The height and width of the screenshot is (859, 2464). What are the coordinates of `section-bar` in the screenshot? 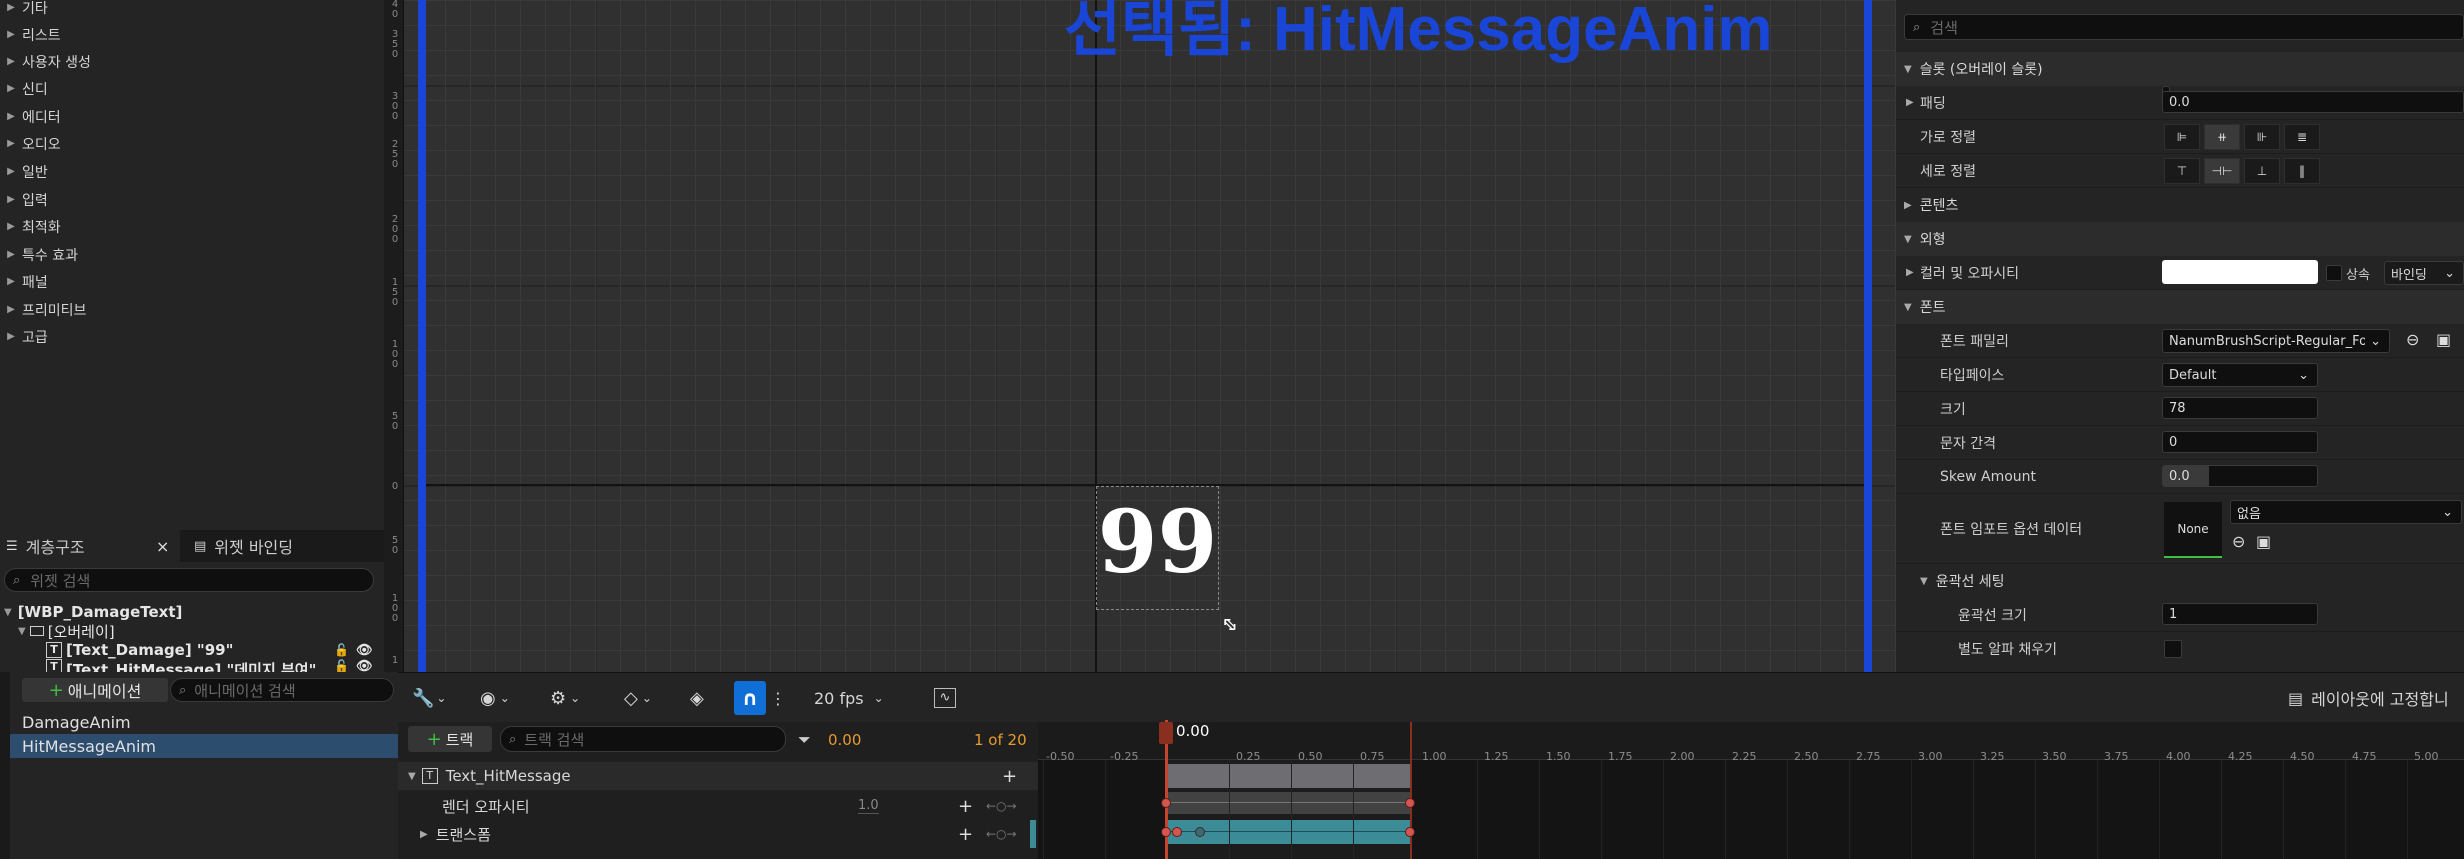 It's located at (1288, 776).